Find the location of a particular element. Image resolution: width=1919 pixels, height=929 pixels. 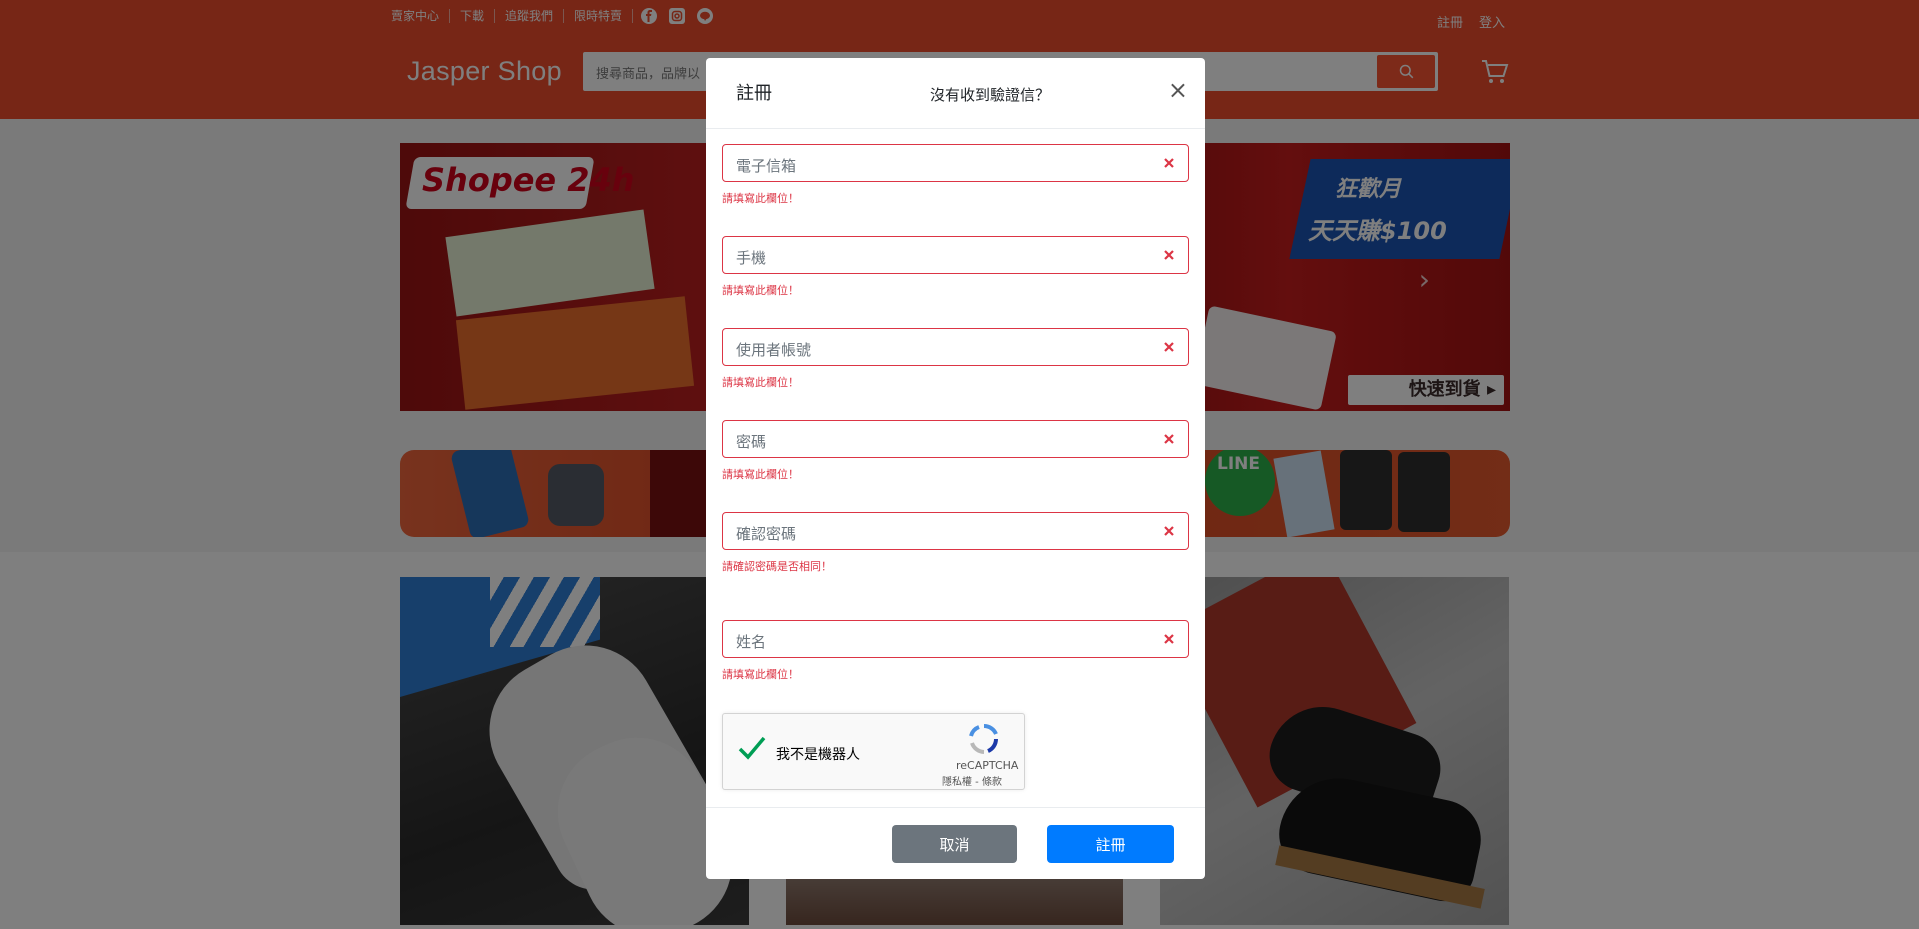

password-field: 密碼 is located at coordinates (955, 439).